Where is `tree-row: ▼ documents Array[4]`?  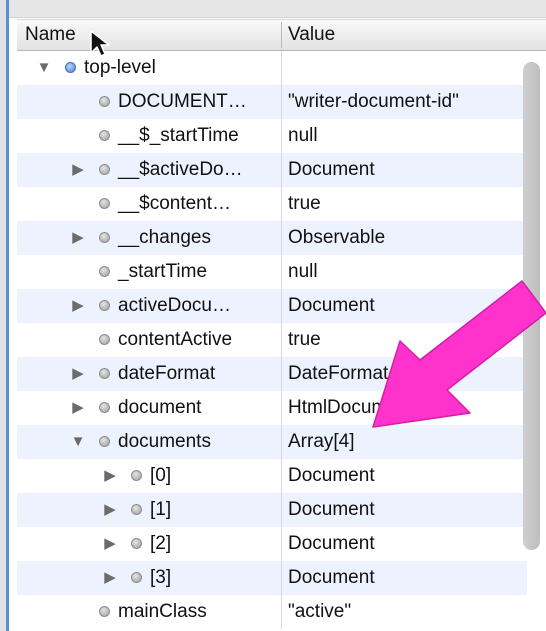
tree-row: ▼ documents Array[4] is located at coordinates (272, 442).